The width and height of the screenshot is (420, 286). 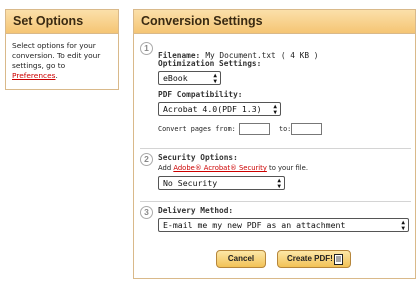 What do you see at coordinates (299, 55) in the screenshot?
I see `file-size: ( 4 KB )` at bounding box center [299, 55].